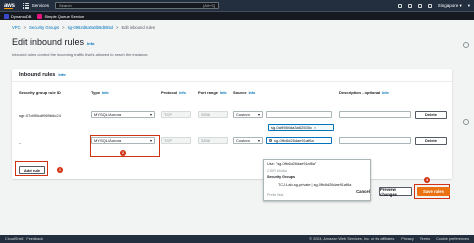 The width and height of the screenshot is (474, 243). What do you see at coordinates (275, 195) in the screenshot?
I see `dropdown-group-prefix: Prefix lists` at bounding box center [275, 195].